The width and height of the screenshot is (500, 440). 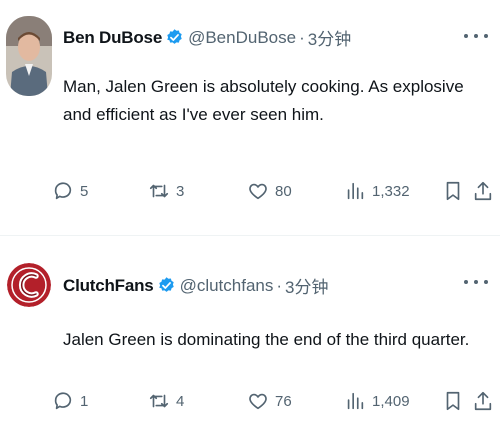 What do you see at coordinates (84, 401) in the screenshot?
I see `reply-count: 1` at bounding box center [84, 401].